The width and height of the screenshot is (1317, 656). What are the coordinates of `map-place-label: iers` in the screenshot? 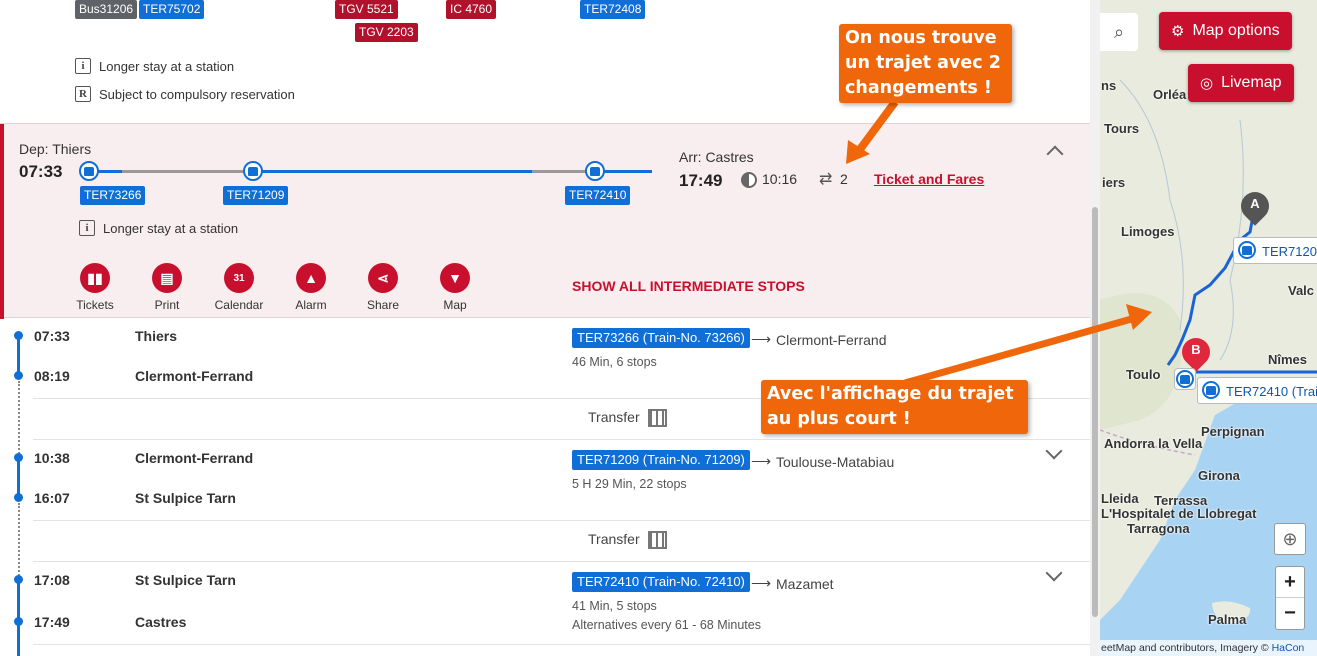 It's located at (1114, 182).